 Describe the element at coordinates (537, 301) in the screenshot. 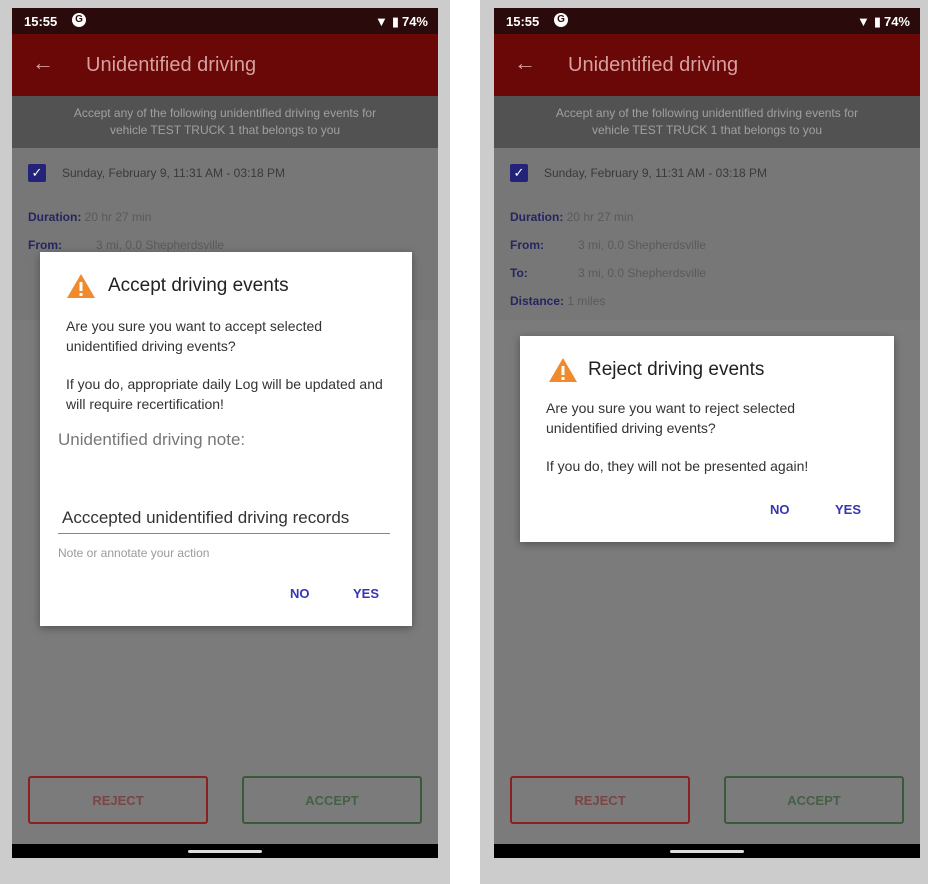

I see `distance-label: Distance:` at that location.